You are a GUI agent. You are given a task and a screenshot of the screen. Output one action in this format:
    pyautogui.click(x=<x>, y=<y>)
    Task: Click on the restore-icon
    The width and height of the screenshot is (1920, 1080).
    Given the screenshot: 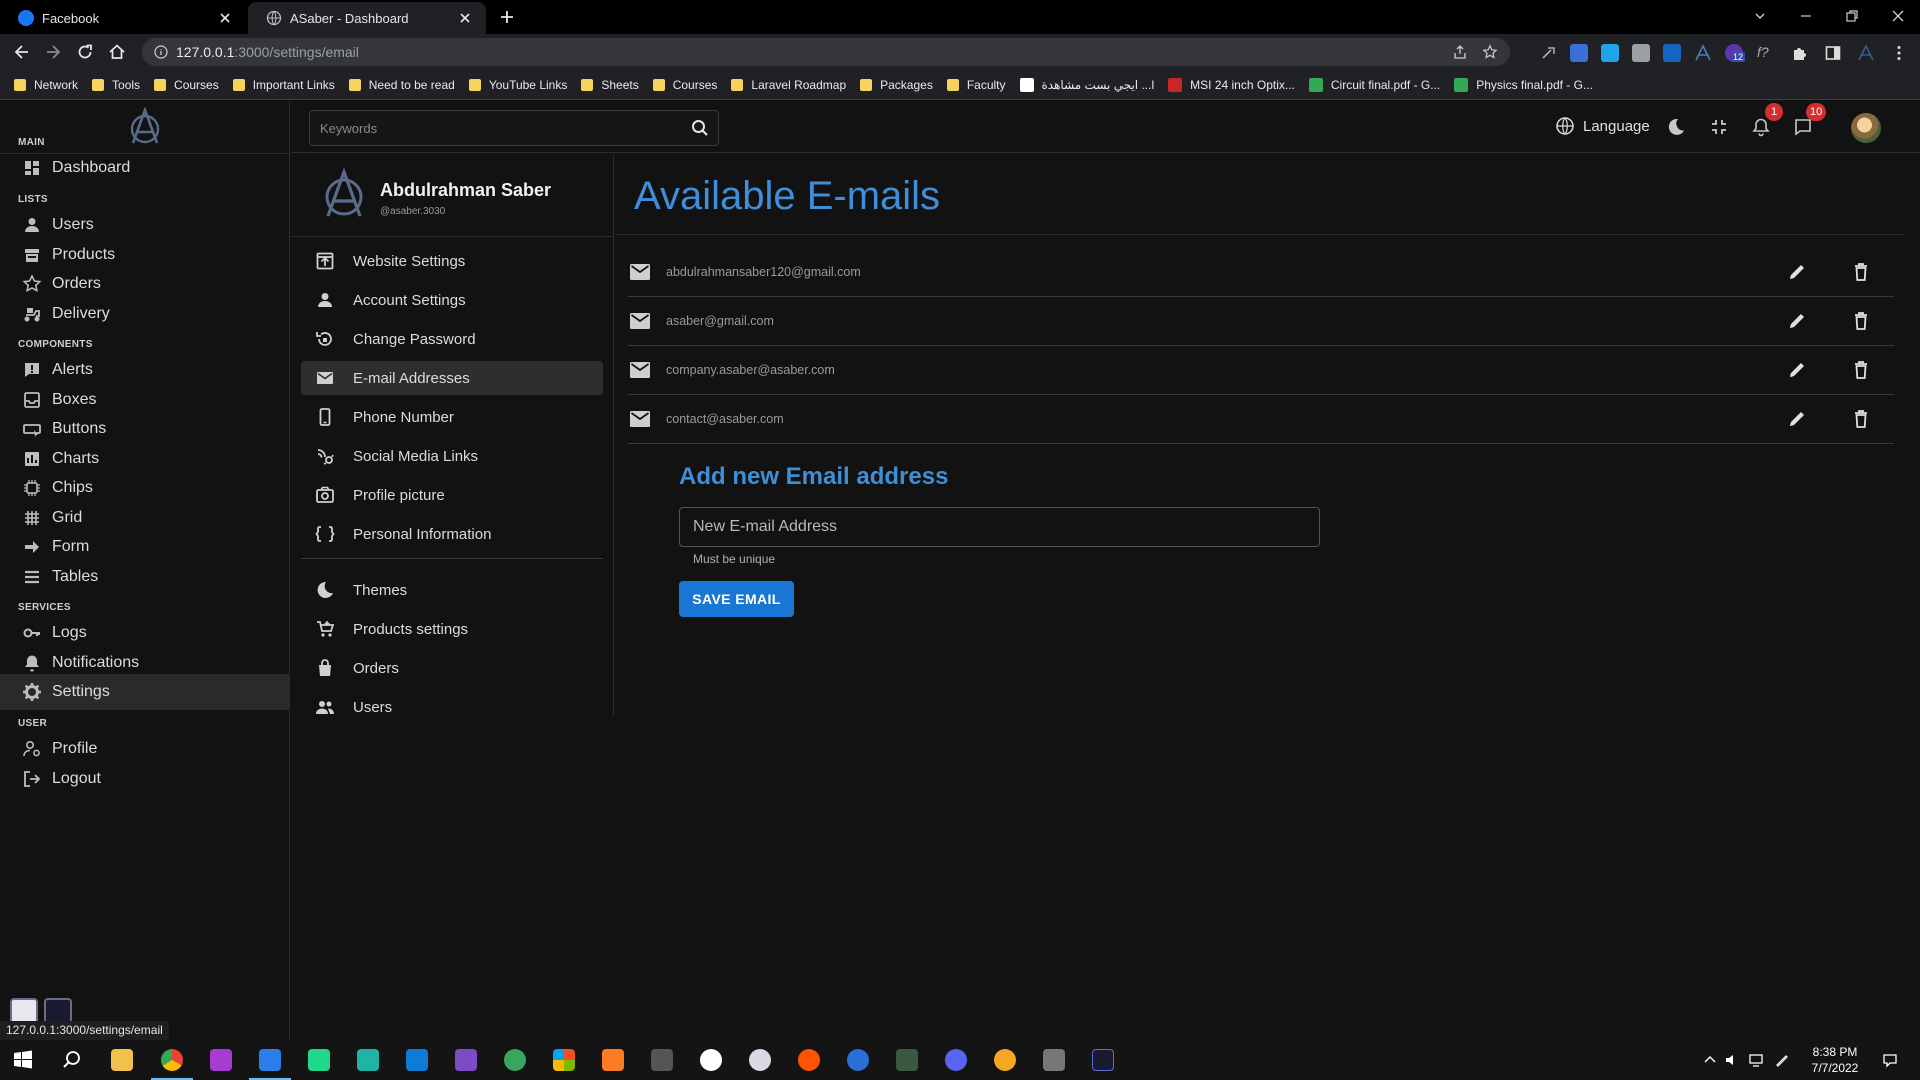 What is the action you would take?
    pyautogui.click(x=1852, y=16)
    